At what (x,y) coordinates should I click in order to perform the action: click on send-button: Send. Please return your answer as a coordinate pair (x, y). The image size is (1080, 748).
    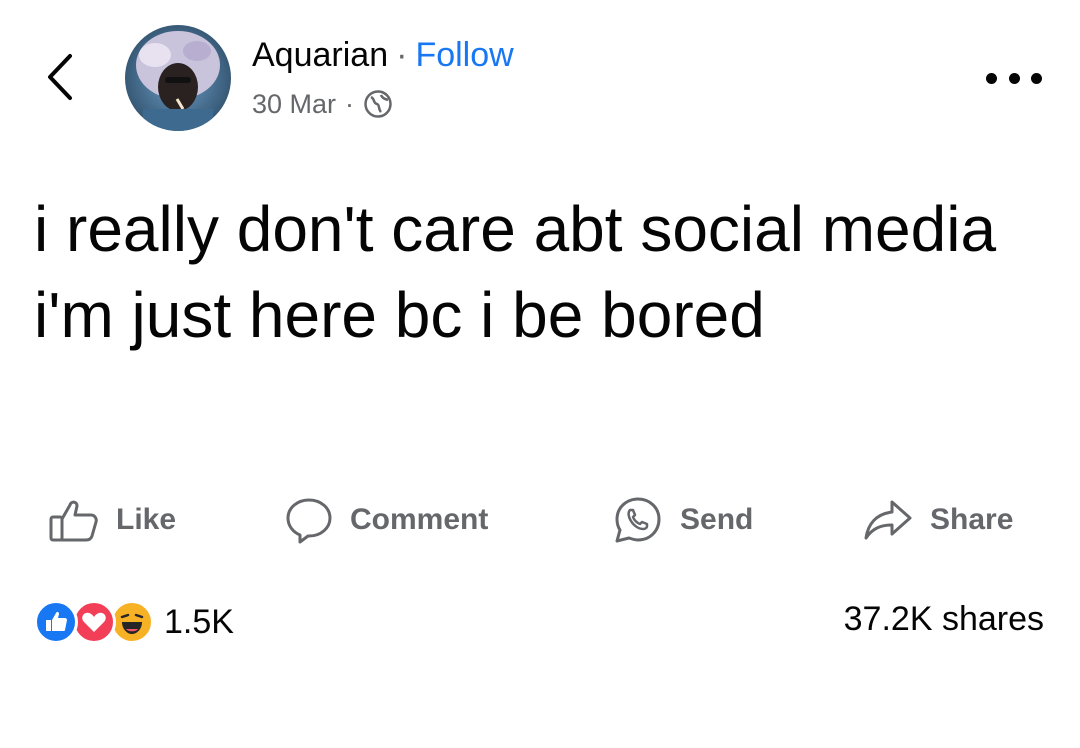
    Looking at the image, I should click on (682, 520).